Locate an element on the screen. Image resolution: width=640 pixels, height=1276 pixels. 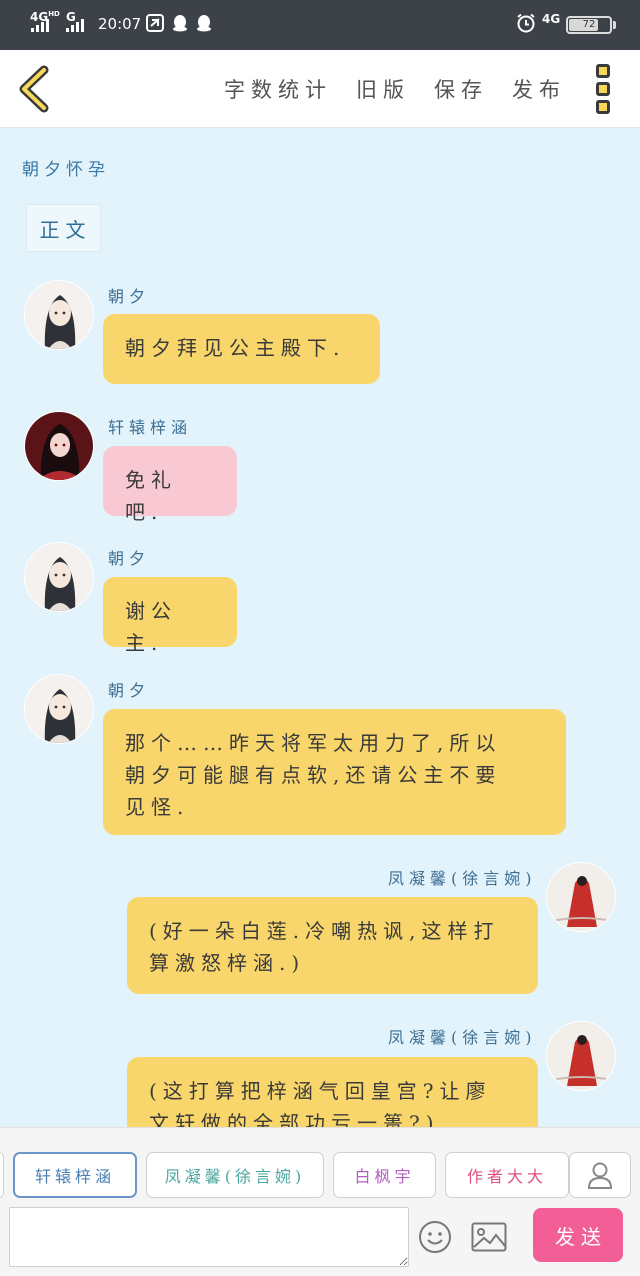
clock-time: 20:07 is located at coordinates (120, 24).